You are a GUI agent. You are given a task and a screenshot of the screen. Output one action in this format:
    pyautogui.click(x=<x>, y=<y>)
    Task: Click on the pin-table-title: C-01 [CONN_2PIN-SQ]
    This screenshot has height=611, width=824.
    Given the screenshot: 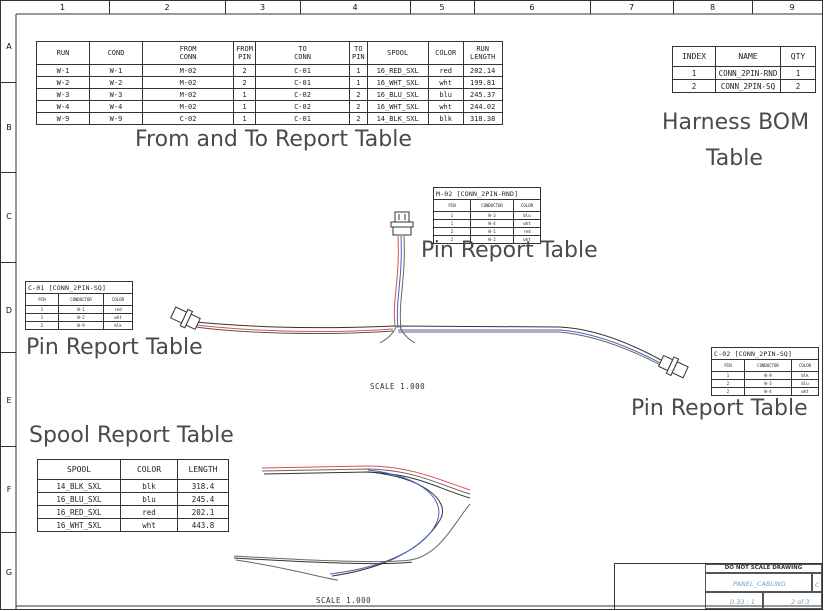 What is the action you would take?
    pyautogui.click(x=79, y=287)
    